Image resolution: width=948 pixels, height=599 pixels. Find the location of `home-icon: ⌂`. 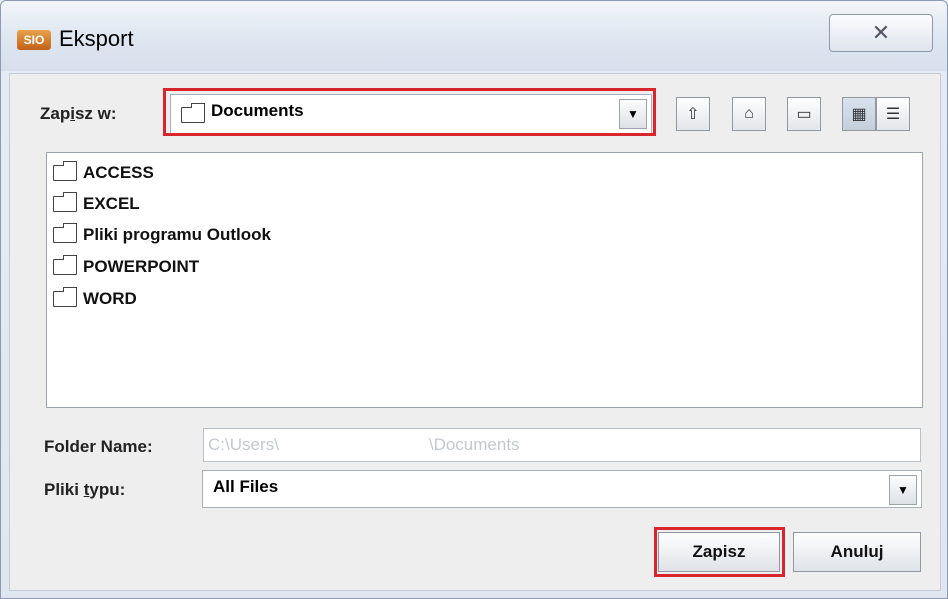

home-icon: ⌂ is located at coordinates (749, 113).